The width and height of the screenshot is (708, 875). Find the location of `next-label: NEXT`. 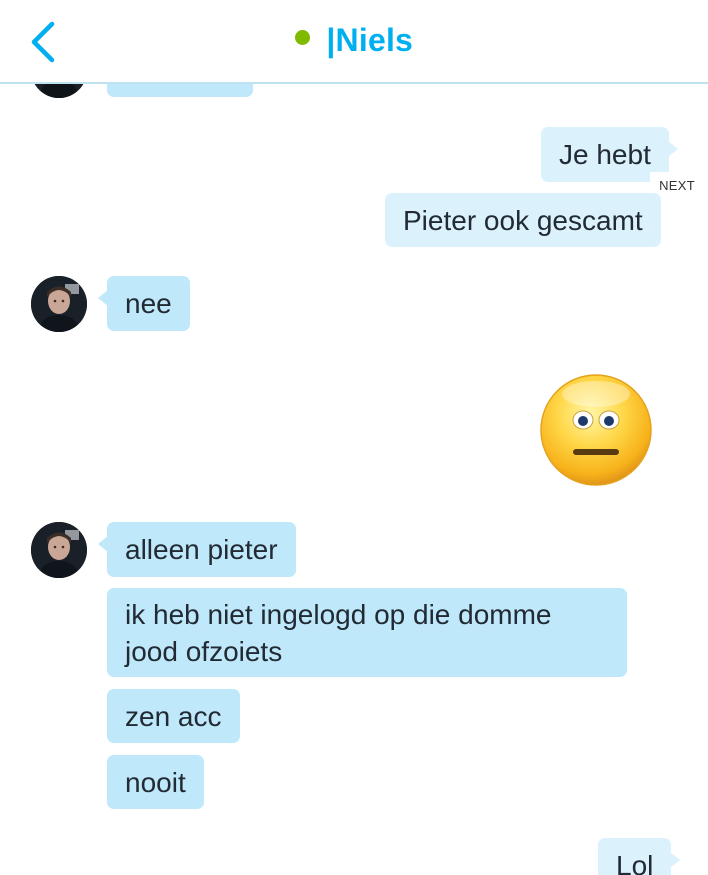

next-label: NEXT is located at coordinates (677, 185).